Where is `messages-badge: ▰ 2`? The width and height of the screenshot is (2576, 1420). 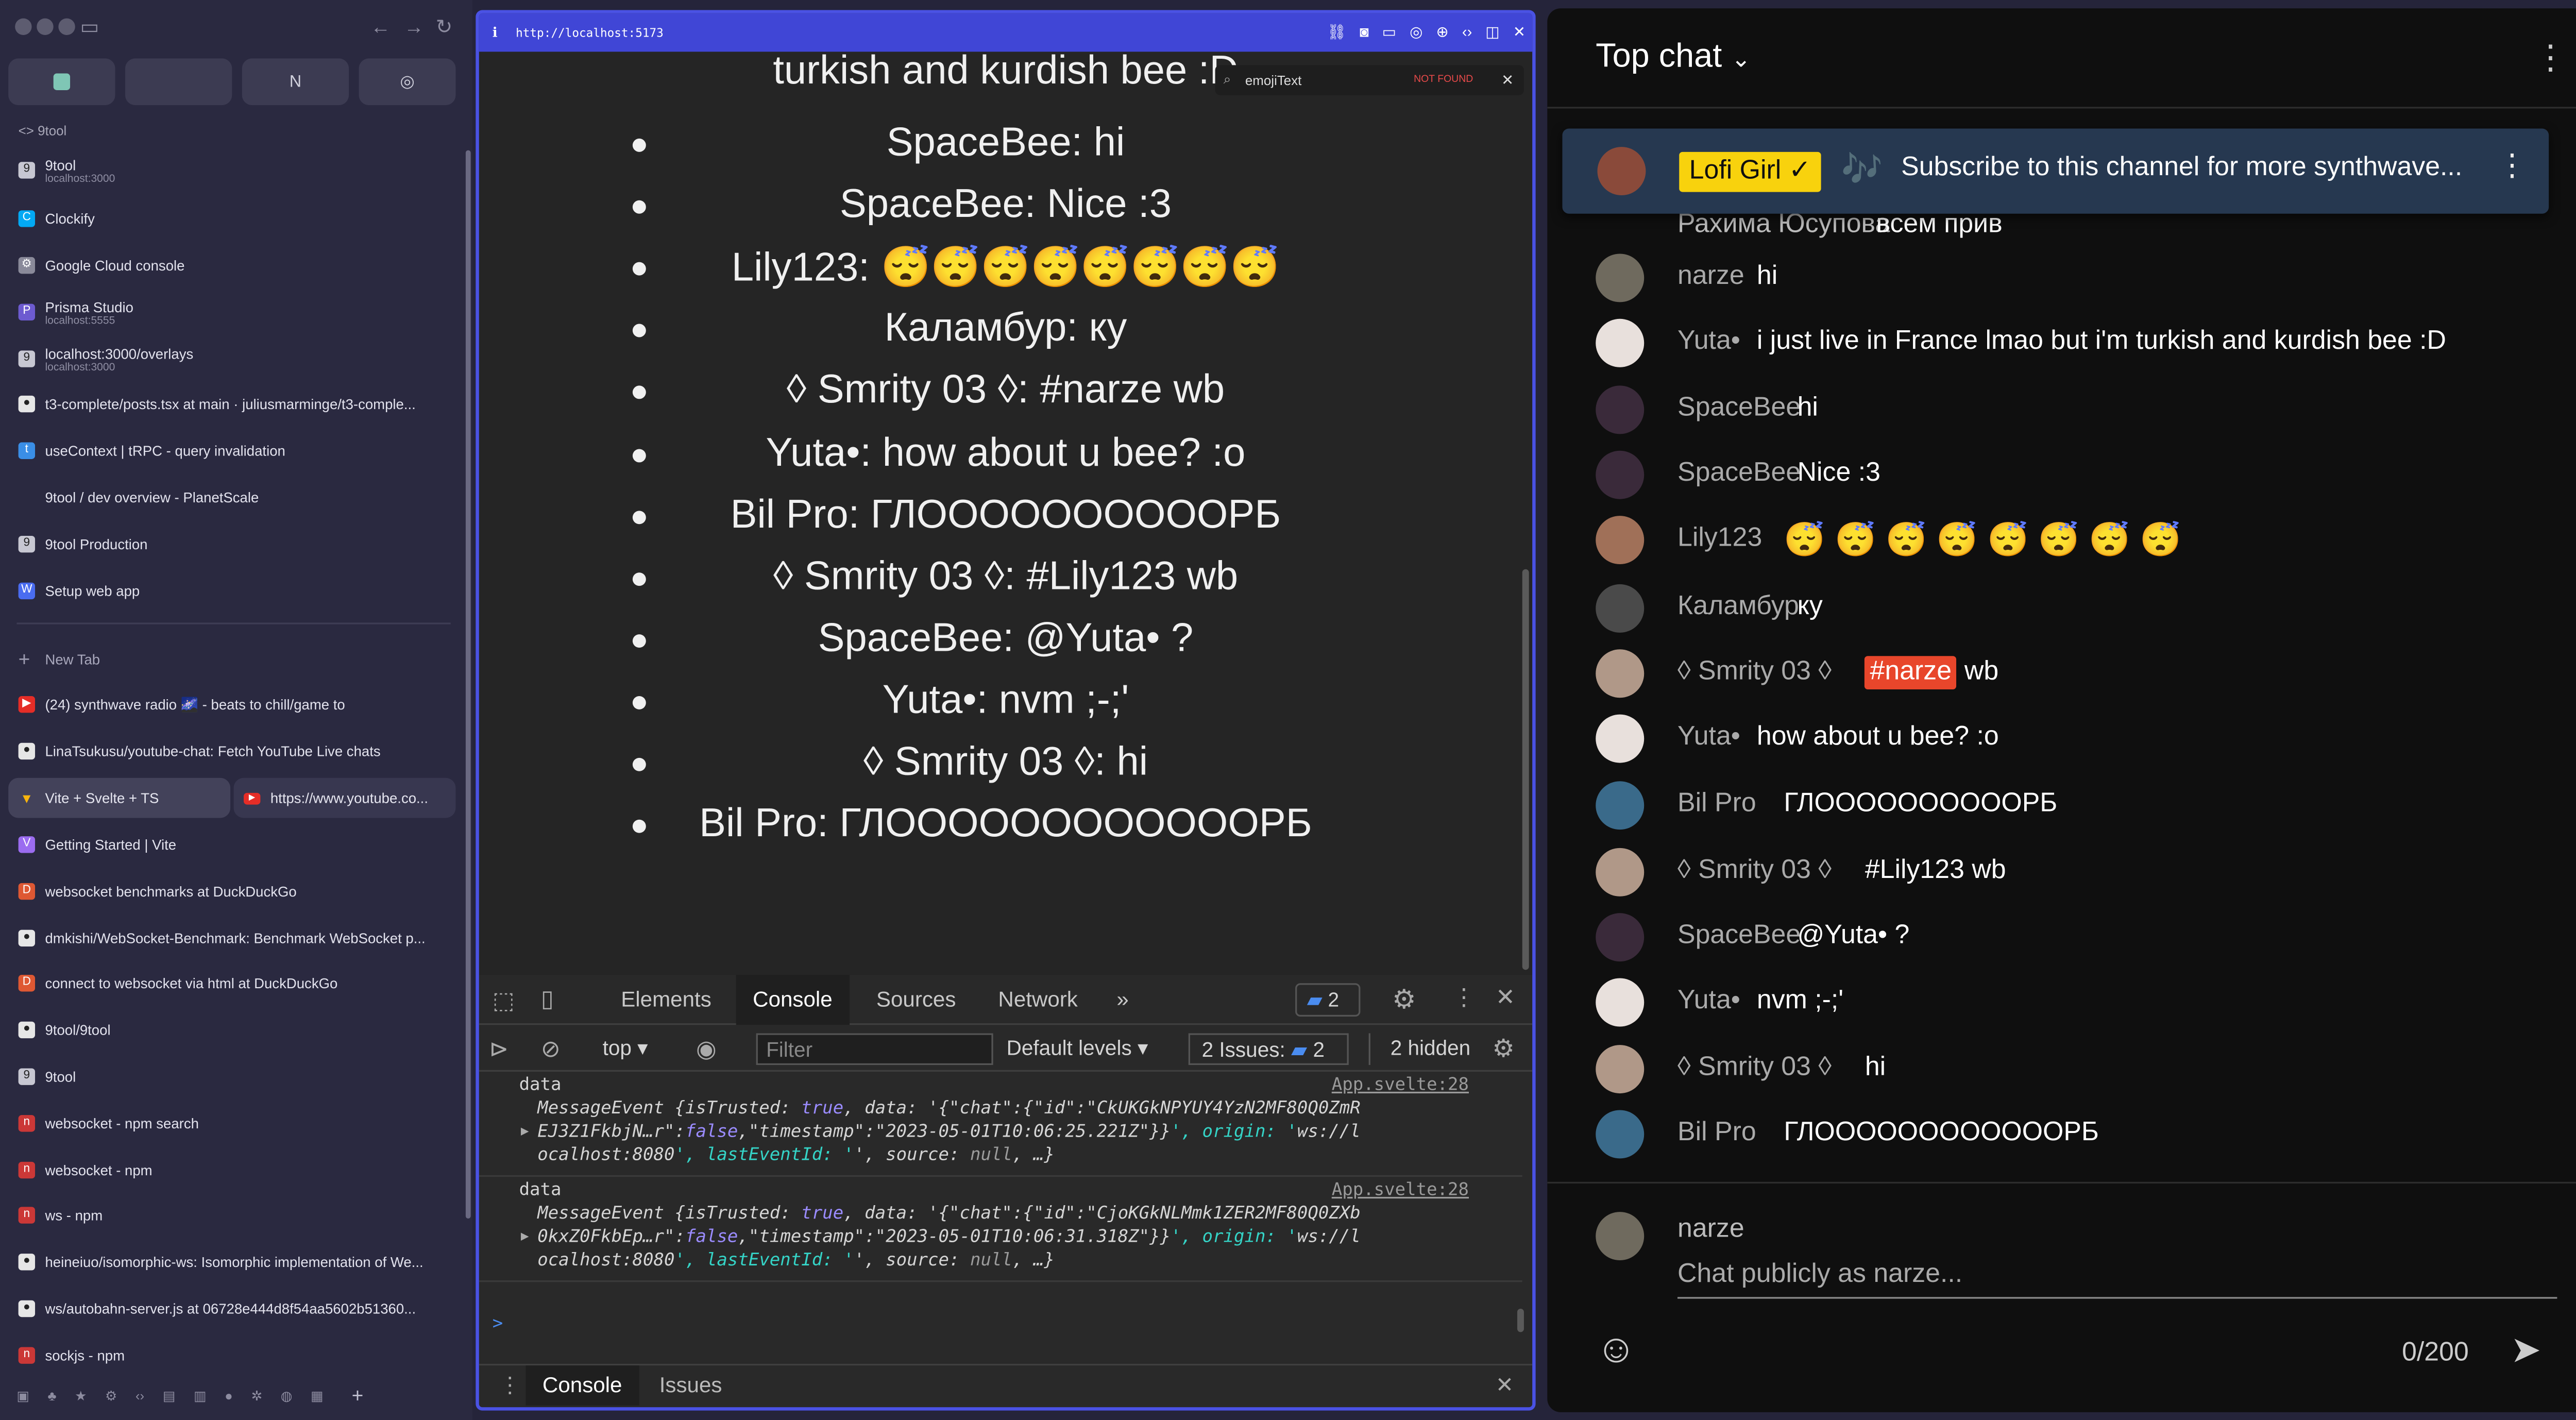 messages-badge: ▰ 2 is located at coordinates (1328, 1000).